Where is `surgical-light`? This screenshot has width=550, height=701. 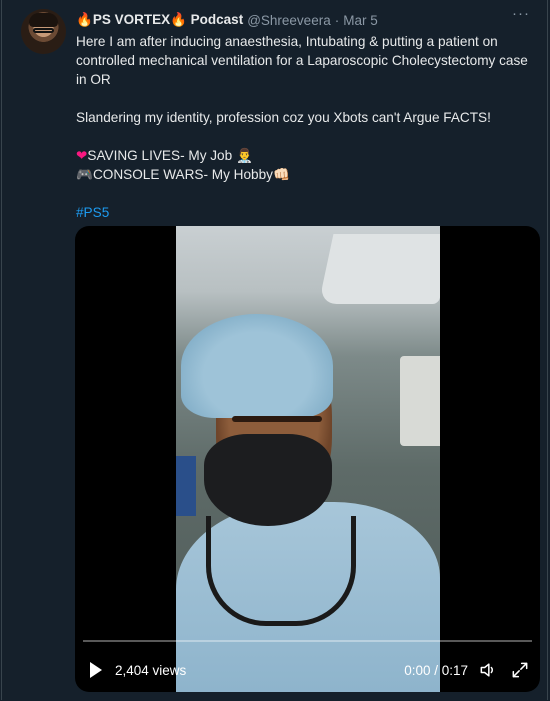 surgical-light is located at coordinates (379, 269).